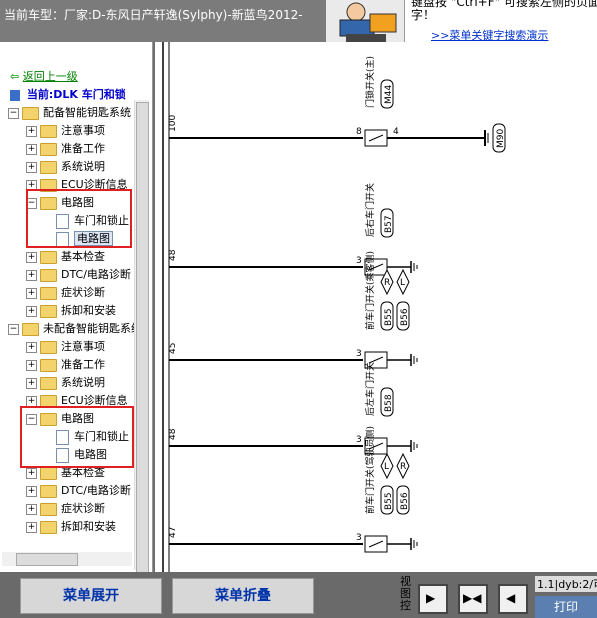  Describe the element at coordinates (370, 82) in the screenshot. I see `switch-label: 门锁开关(主)` at that location.